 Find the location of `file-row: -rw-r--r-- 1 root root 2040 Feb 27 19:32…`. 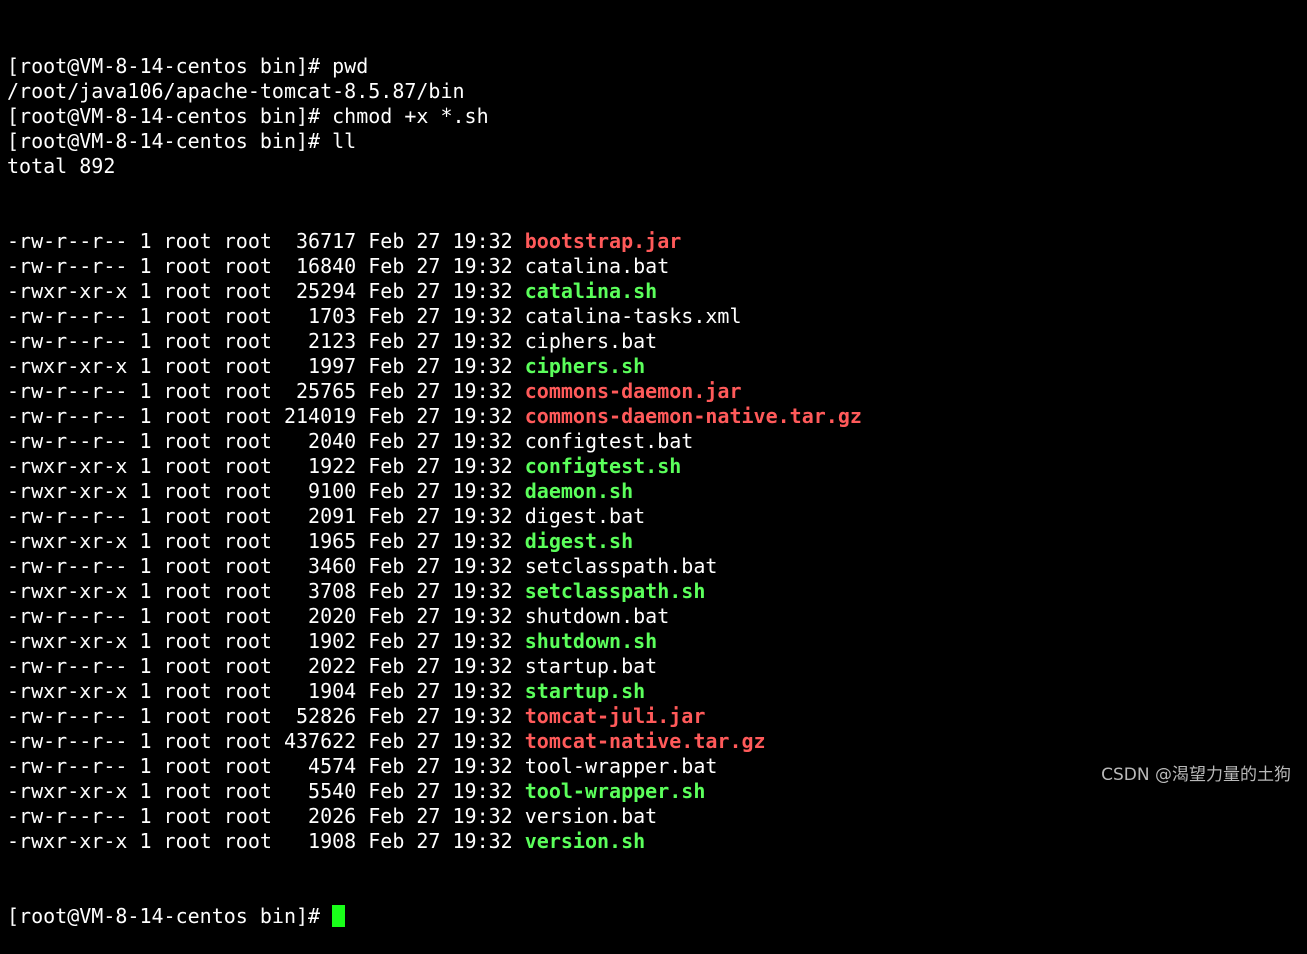

file-row: -rw-r--r-- 1 root root 2040 Feb 27 19:32… is located at coordinates (657, 441).